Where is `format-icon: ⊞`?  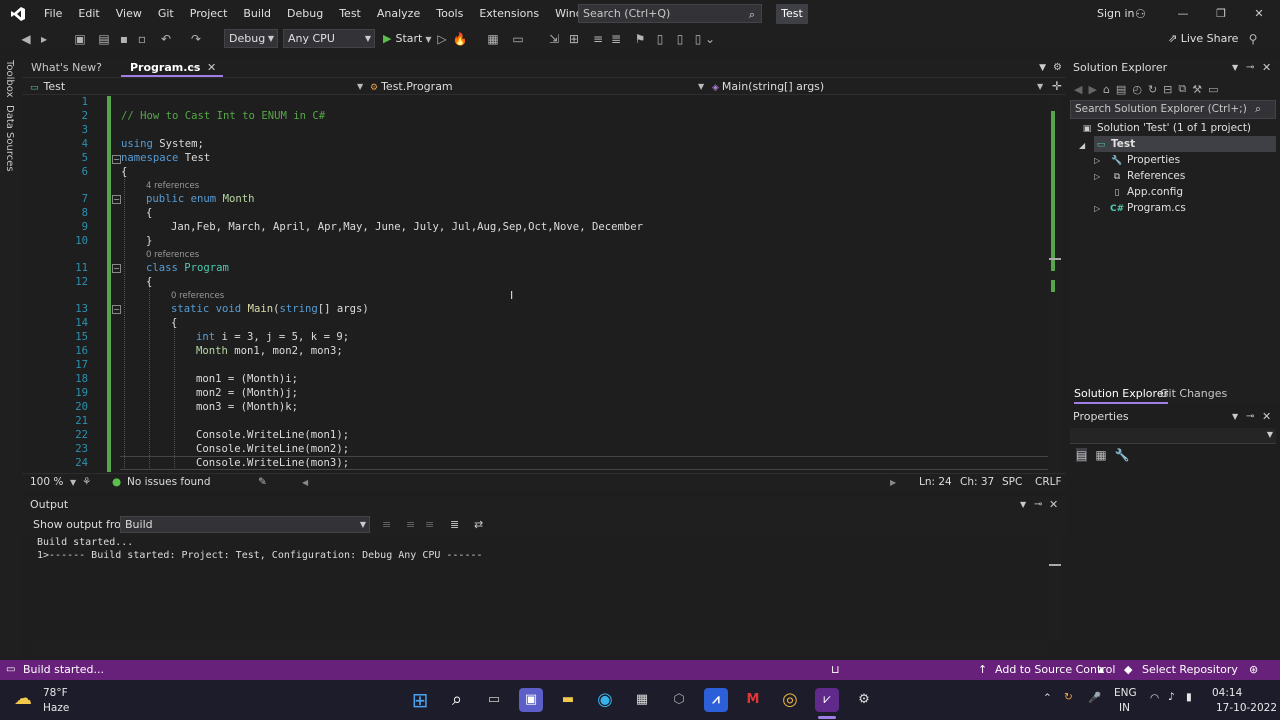 format-icon: ⊞ is located at coordinates (574, 39).